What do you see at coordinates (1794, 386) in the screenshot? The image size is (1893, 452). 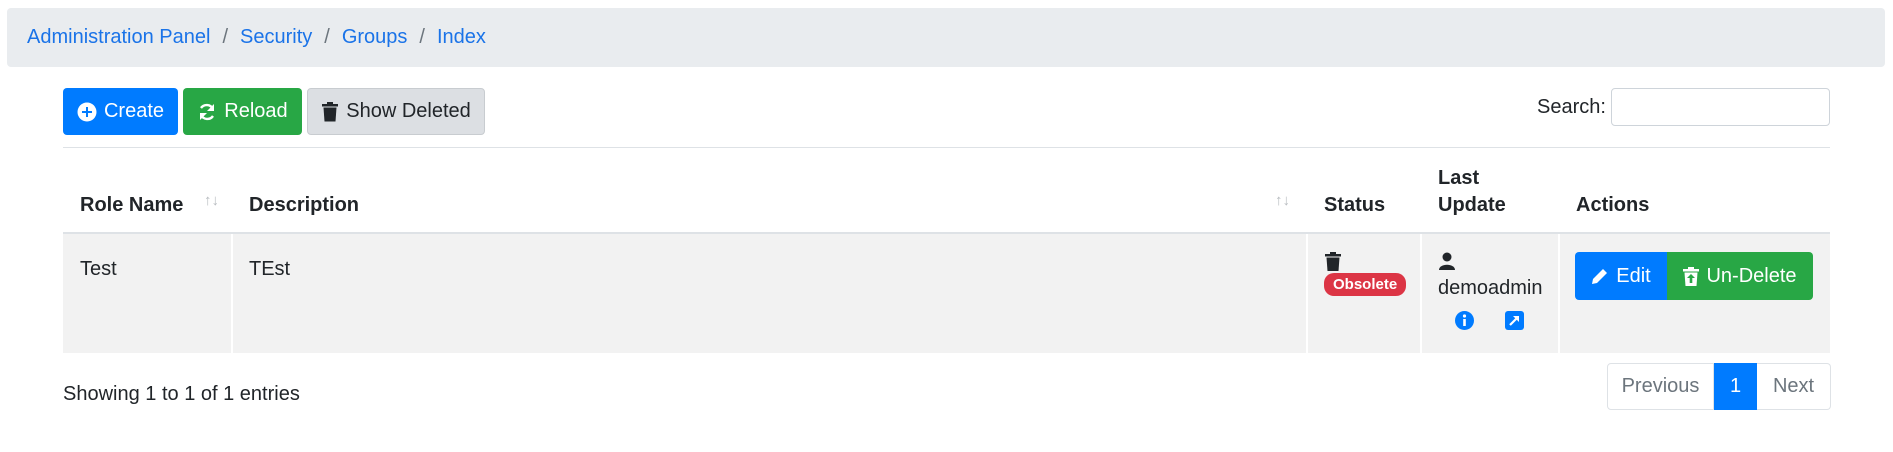 I see `pagination-next: Next` at bounding box center [1794, 386].